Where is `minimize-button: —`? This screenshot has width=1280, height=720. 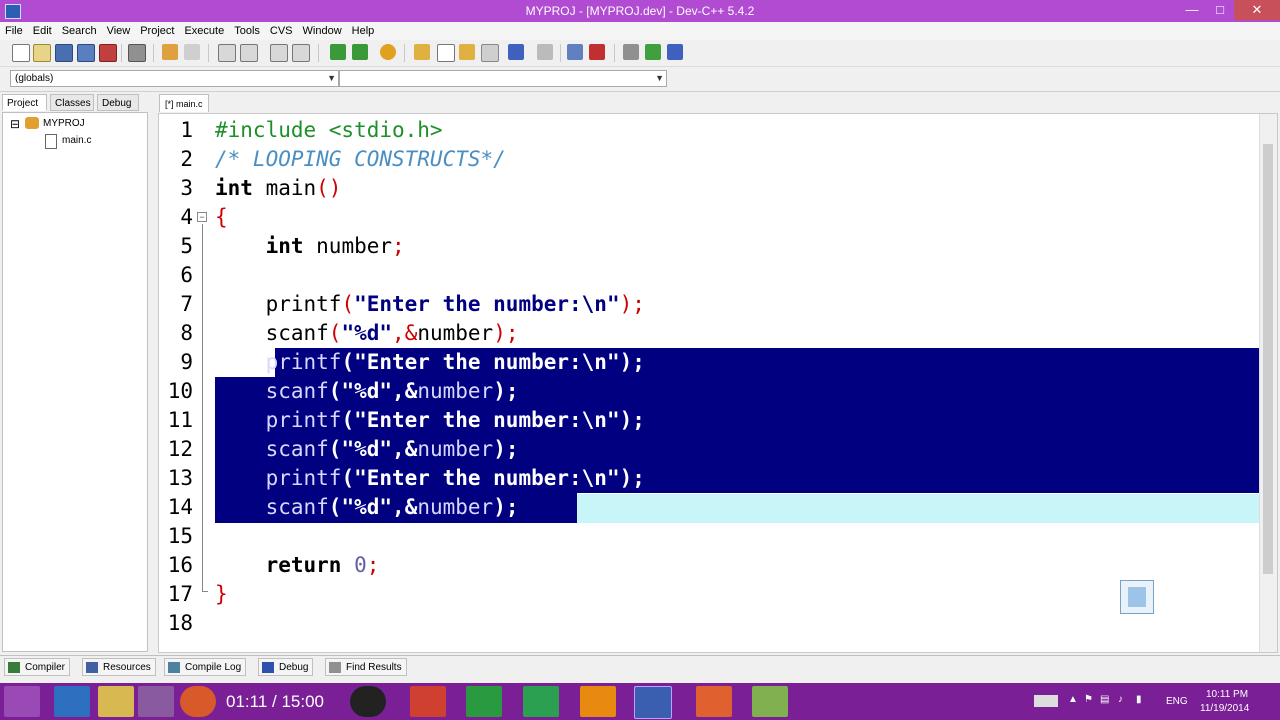
minimize-button: — is located at coordinates (1192, 10).